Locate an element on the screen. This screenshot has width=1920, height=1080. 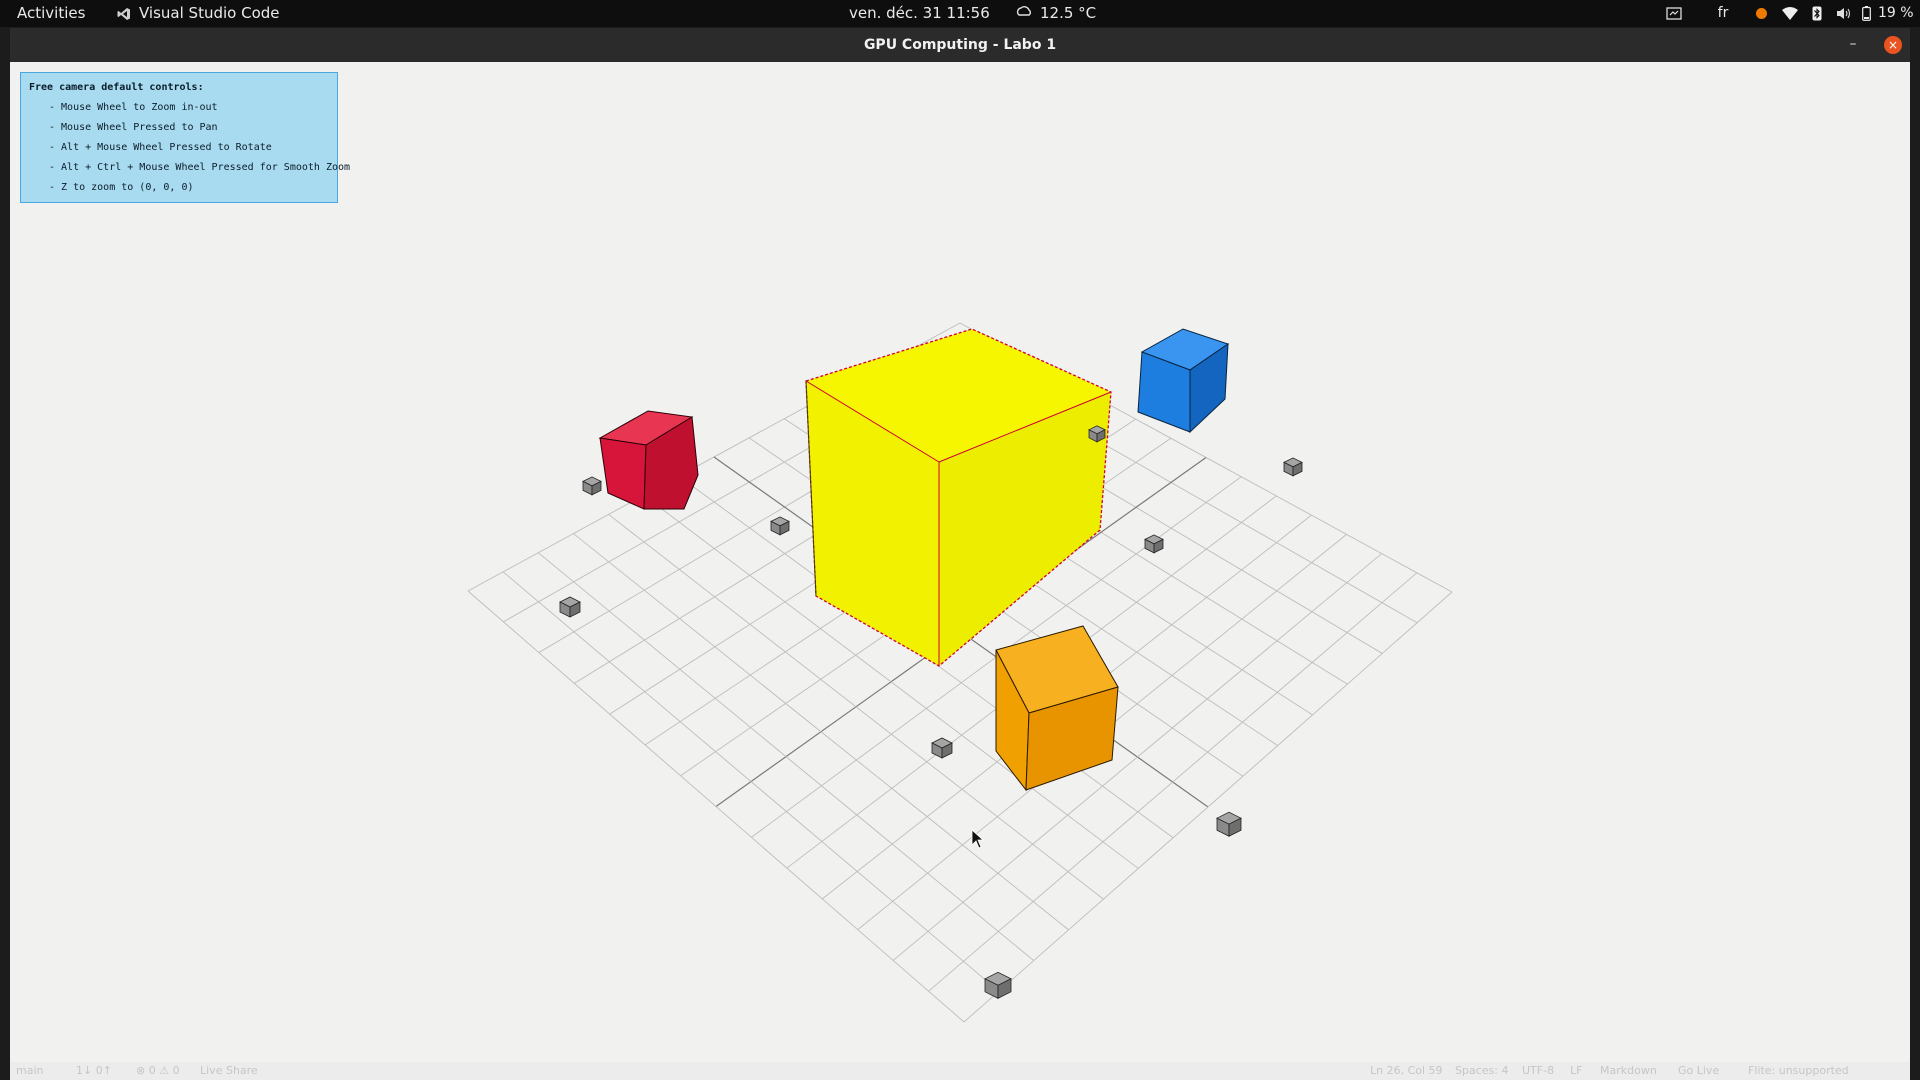
live-share-button: Live Share is located at coordinates (229, 1071).